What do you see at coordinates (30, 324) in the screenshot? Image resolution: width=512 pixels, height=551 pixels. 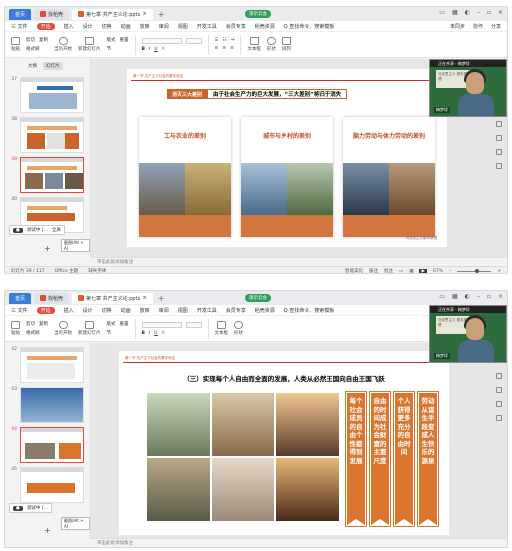 I see `cut-button: 剪切` at bounding box center [30, 324].